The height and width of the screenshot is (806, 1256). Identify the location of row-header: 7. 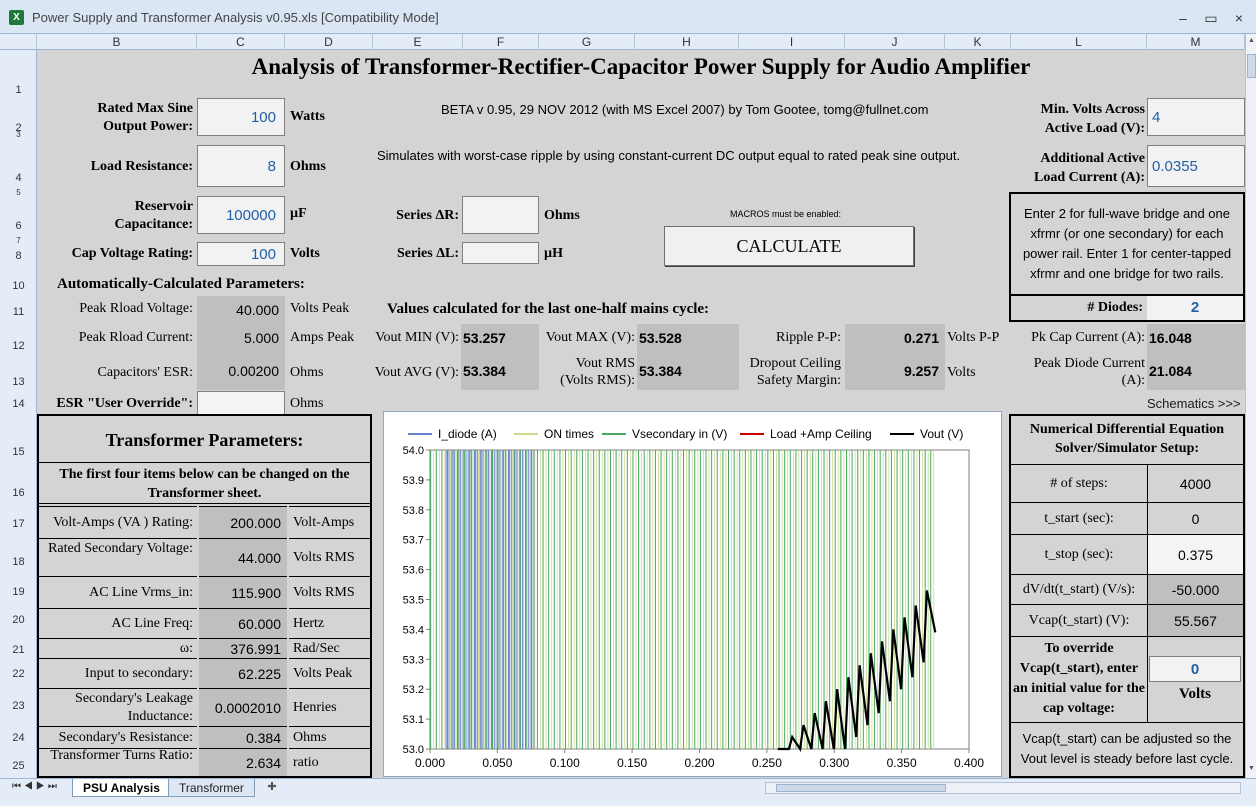
(18, 240).